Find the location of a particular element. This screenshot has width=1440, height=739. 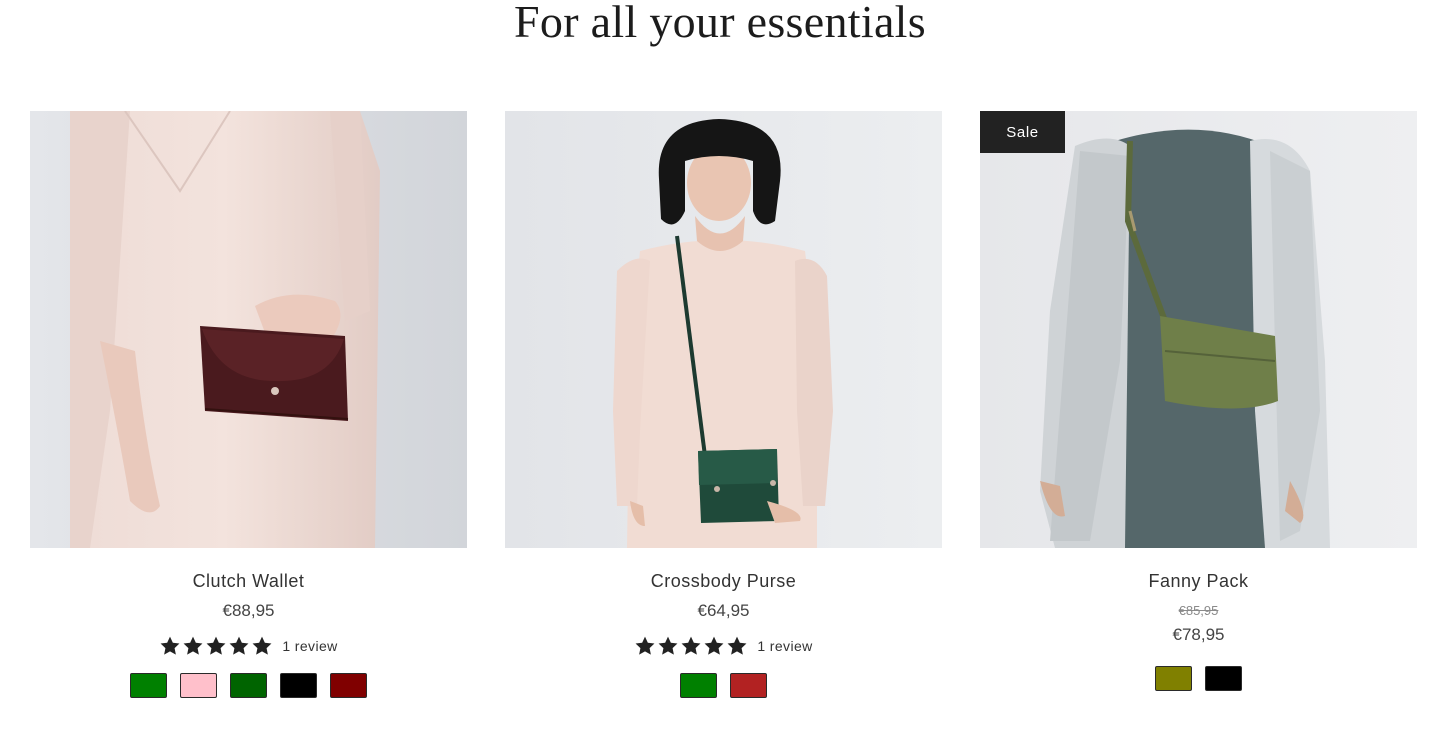

product-price: €88,95 is located at coordinates (248, 610).